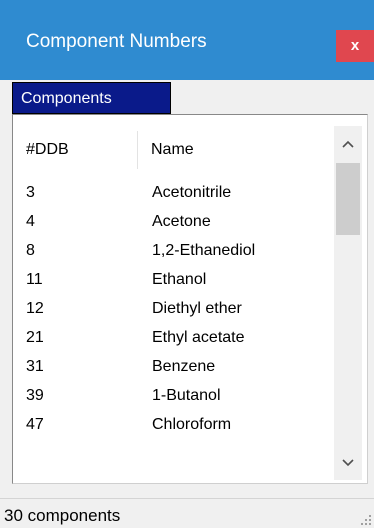  What do you see at coordinates (184, 366) in the screenshot?
I see `name-cell: Benzene` at bounding box center [184, 366].